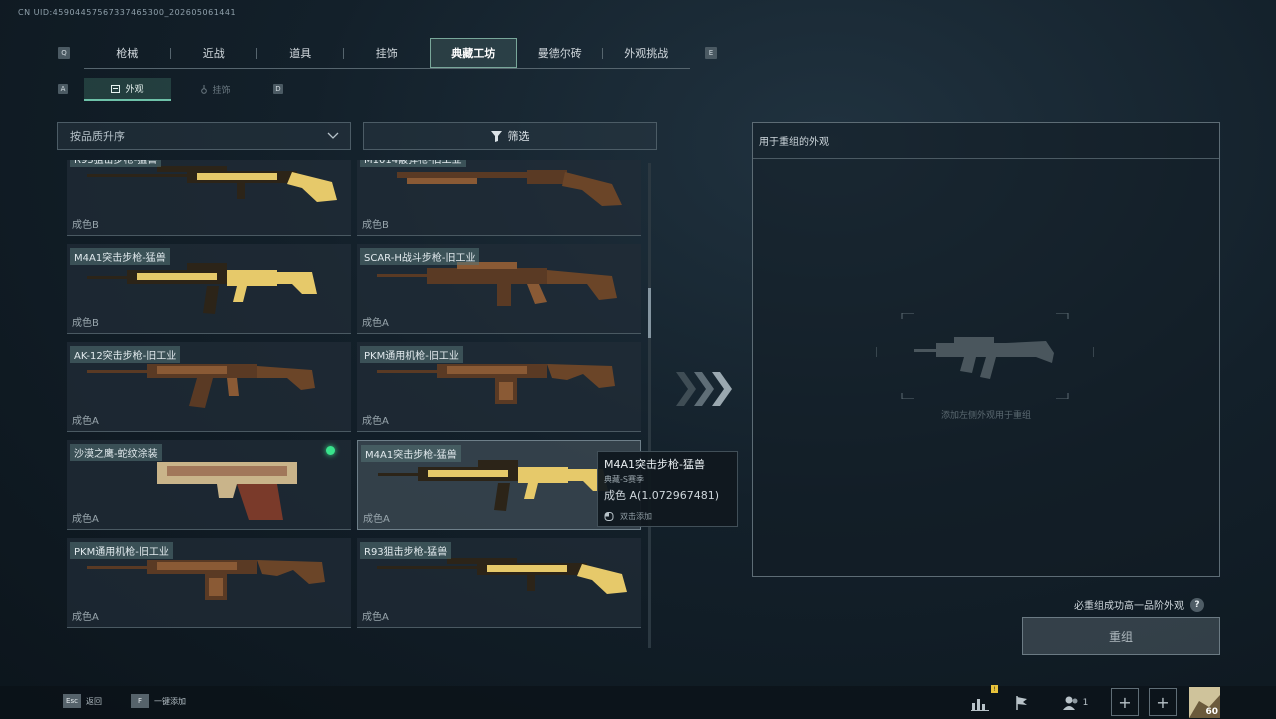 The height and width of the screenshot is (719, 1276). What do you see at coordinates (1129, 606) in the screenshot?
I see `recombine-note-text: 必重组成功高一品阶外观` at bounding box center [1129, 606].